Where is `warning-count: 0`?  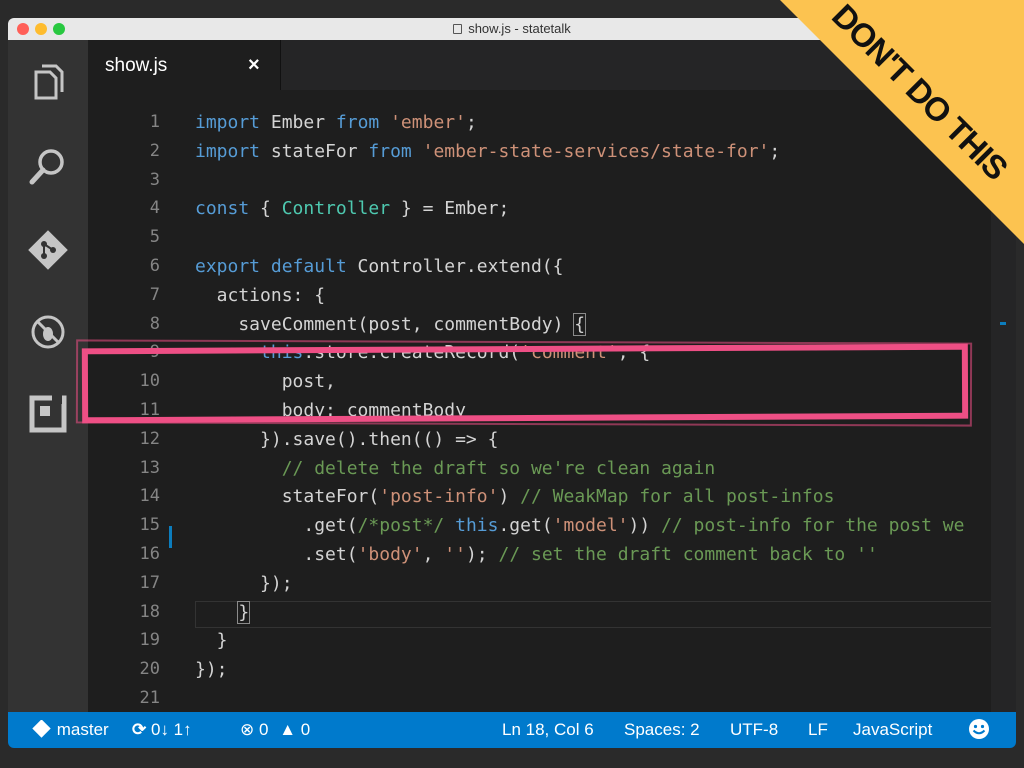
warning-count: 0 is located at coordinates (305, 729).